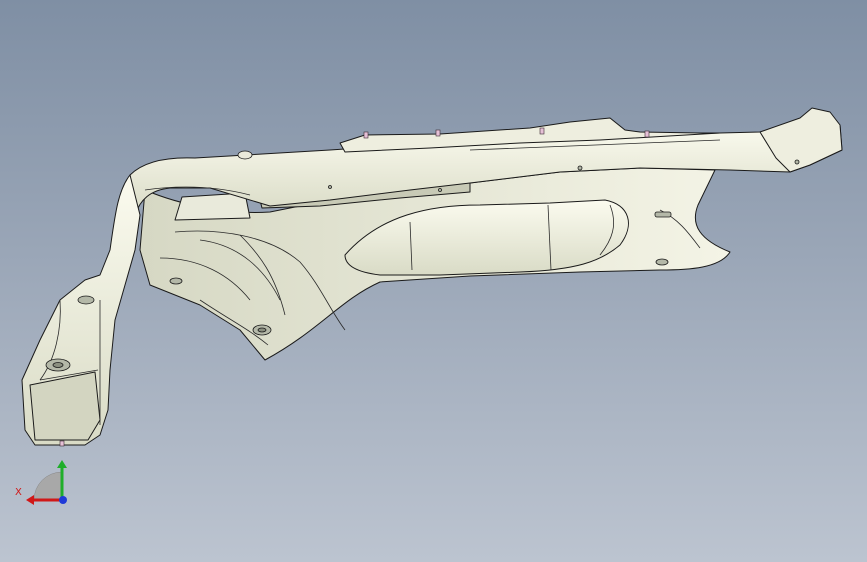 The height and width of the screenshot is (562, 867). I want to click on z-axis-dot, so click(63, 500).